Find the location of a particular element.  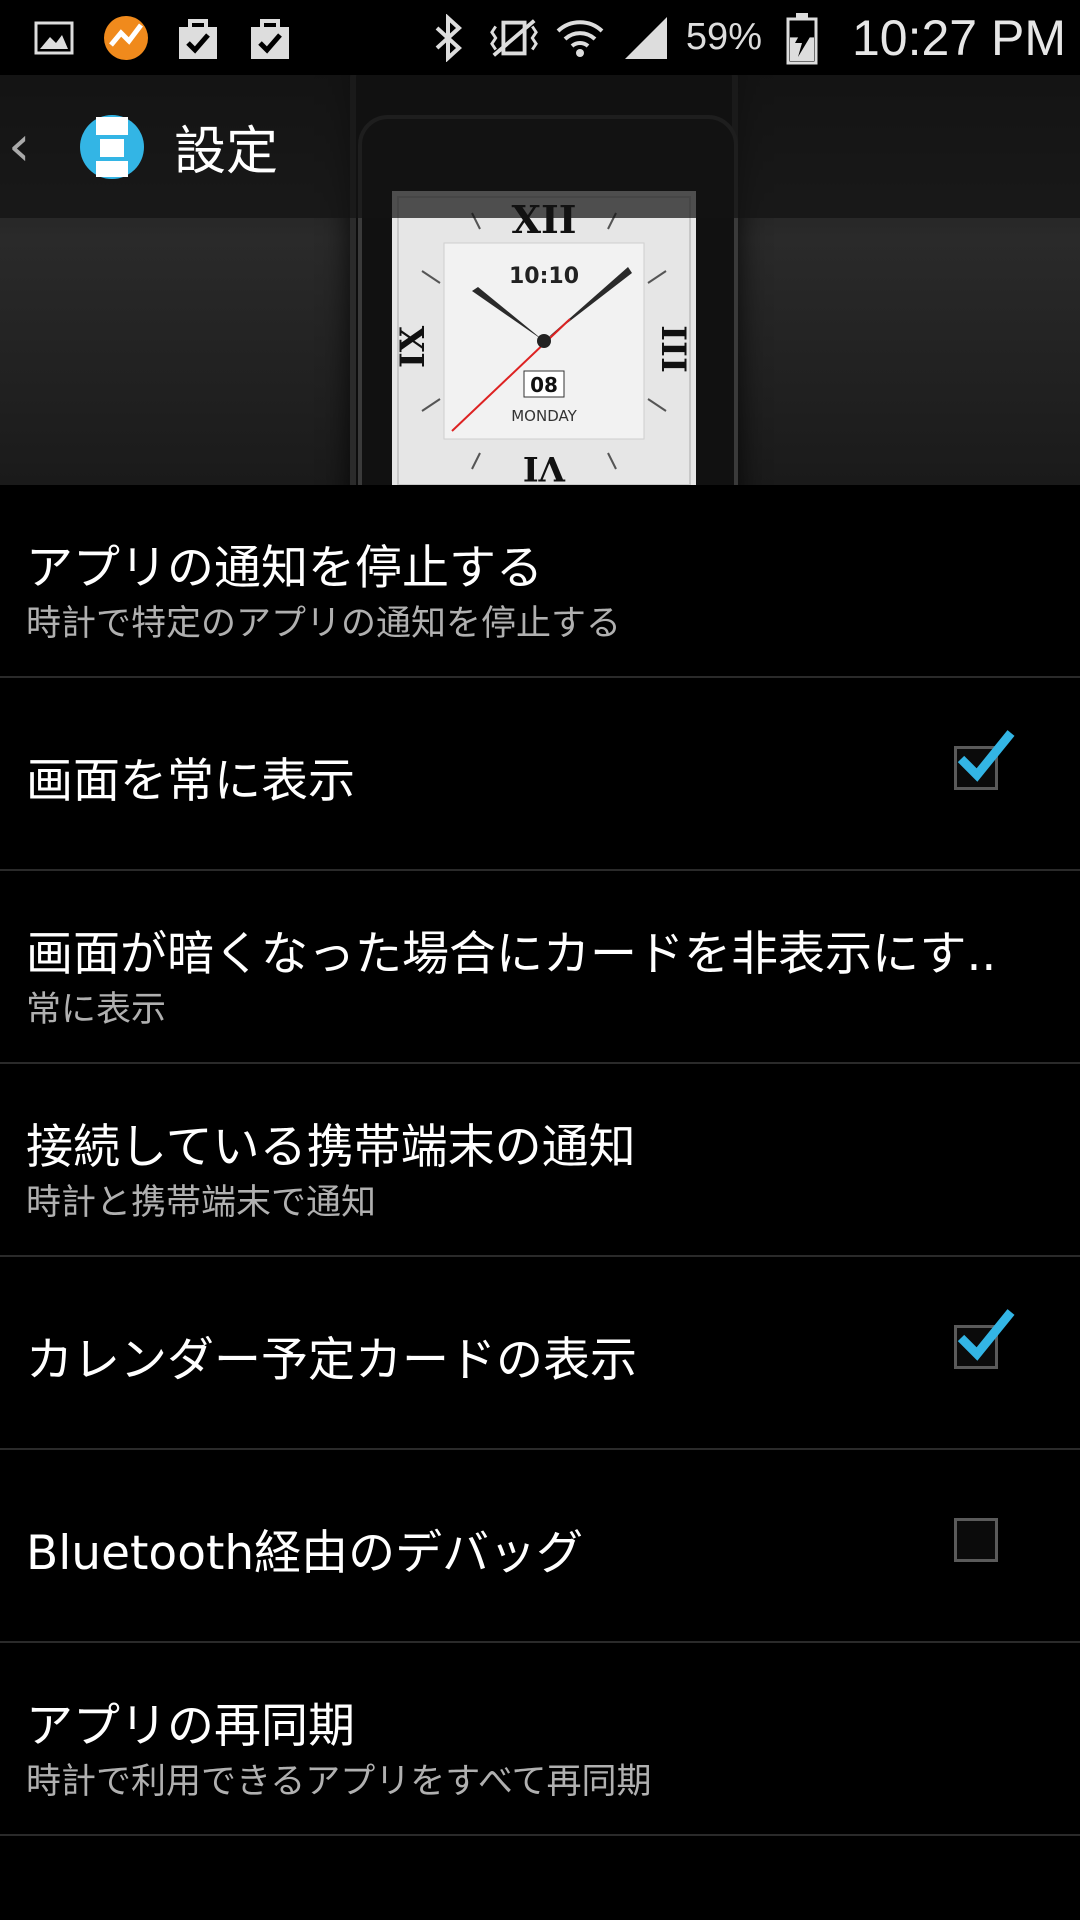

numeral-bottom: VI is located at coordinates (544, 466).